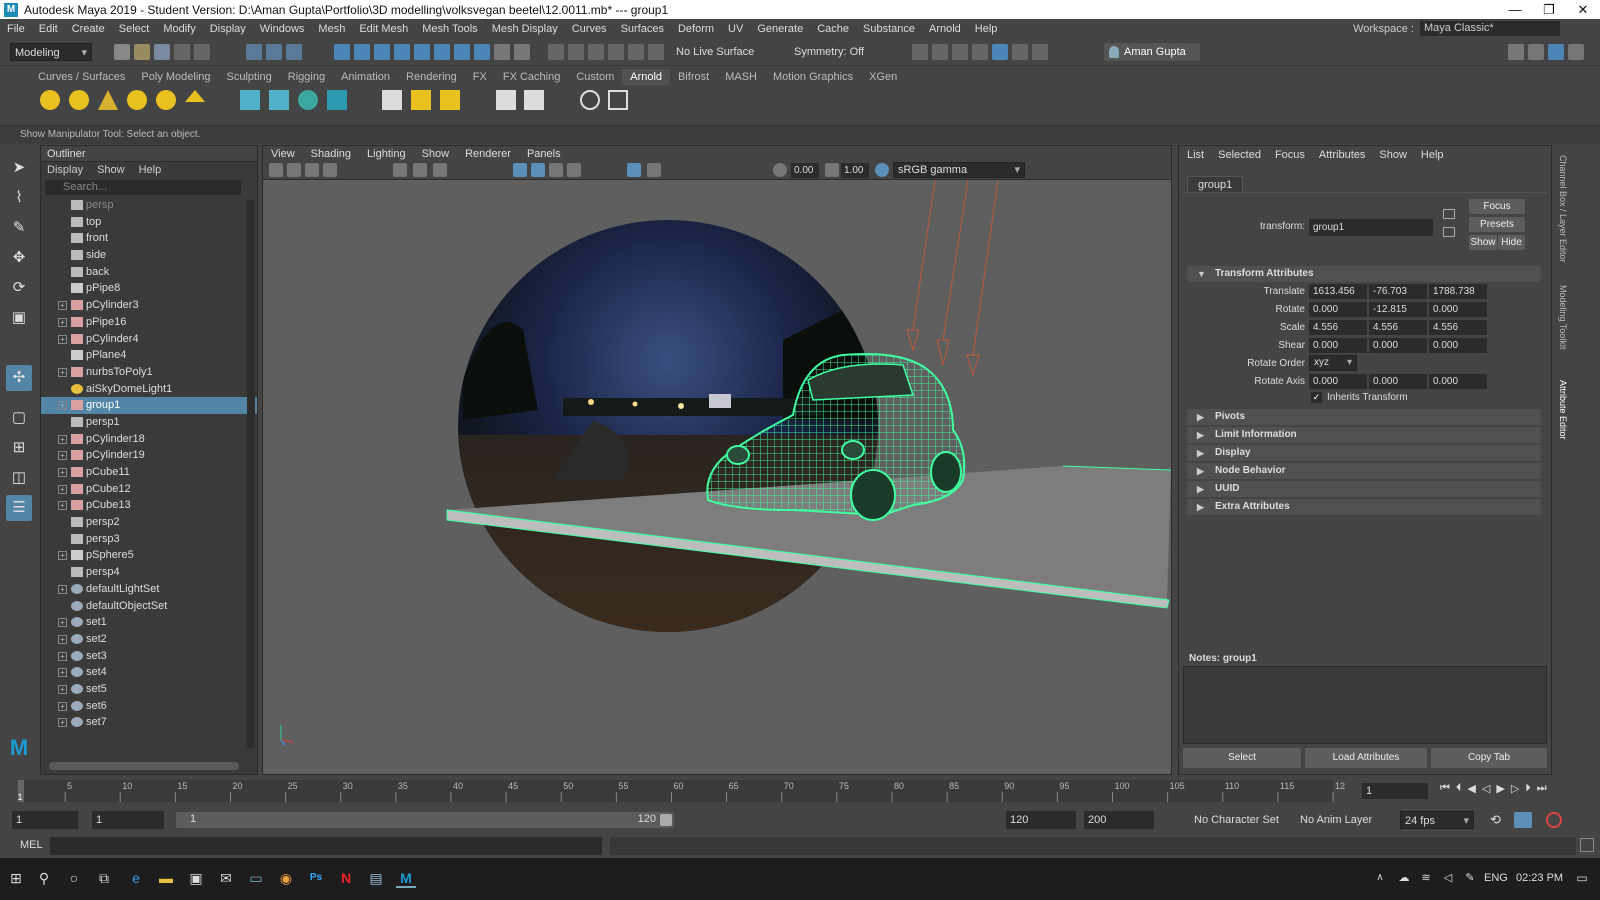 The width and height of the screenshot is (1600, 900). What do you see at coordinates (122, 52) in the screenshot?
I see `new-scene-icon` at bounding box center [122, 52].